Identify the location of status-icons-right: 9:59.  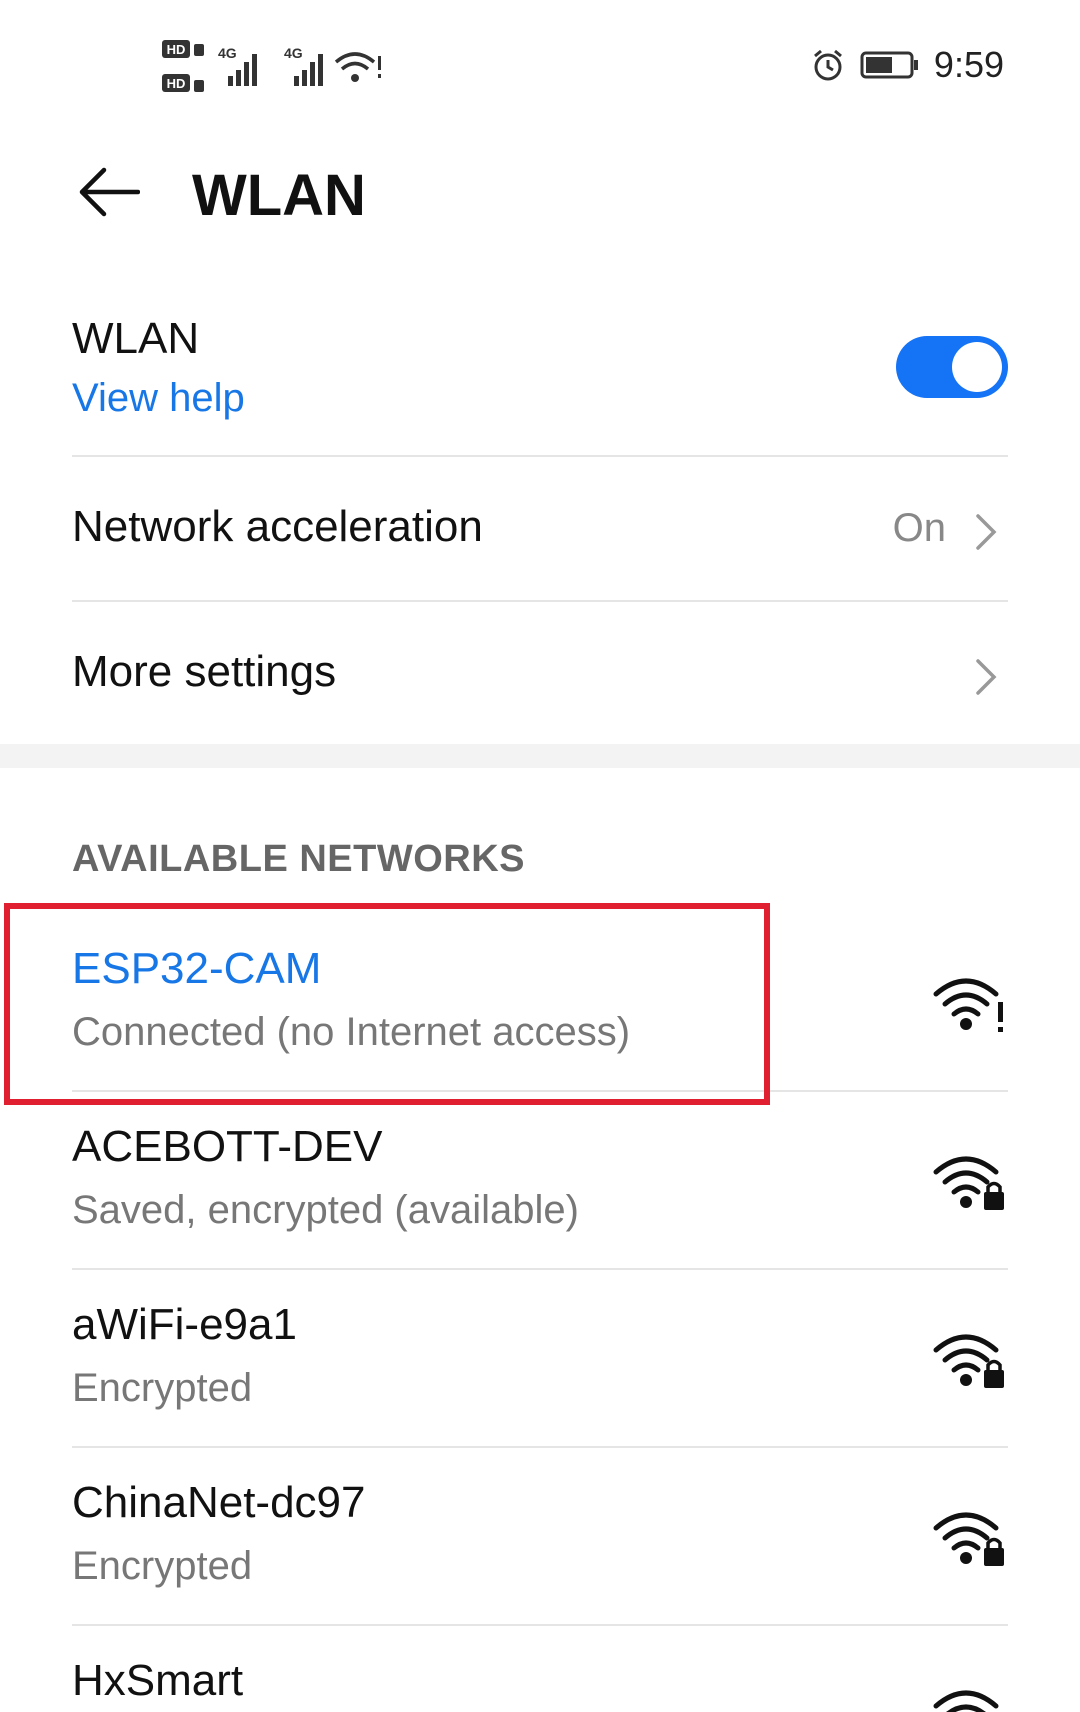
(907, 65).